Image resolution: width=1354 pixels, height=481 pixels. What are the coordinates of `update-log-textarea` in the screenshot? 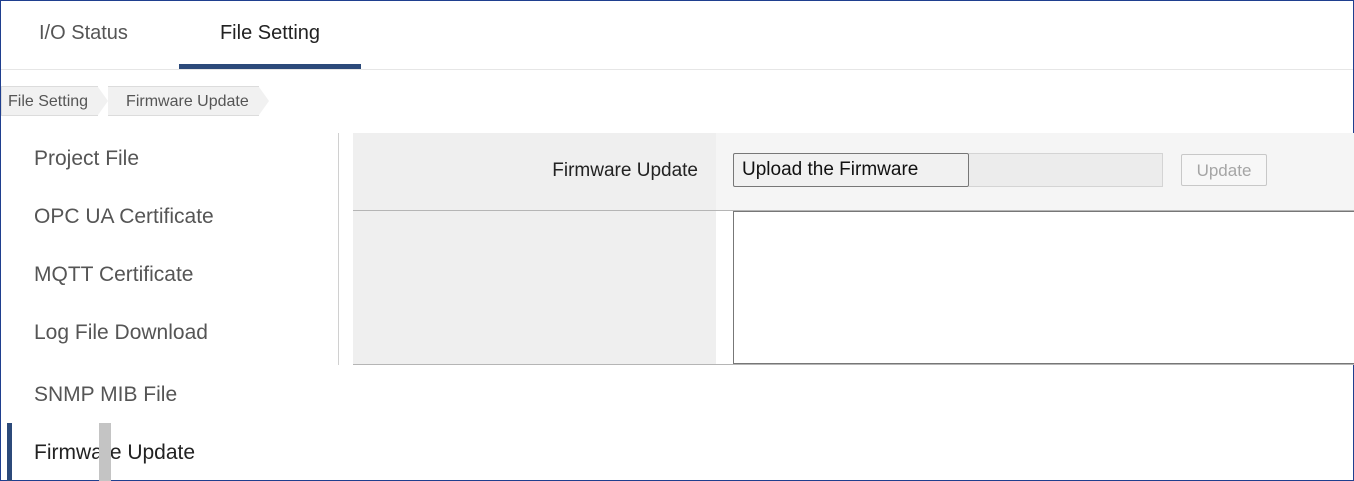 It's located at (1043, 287).